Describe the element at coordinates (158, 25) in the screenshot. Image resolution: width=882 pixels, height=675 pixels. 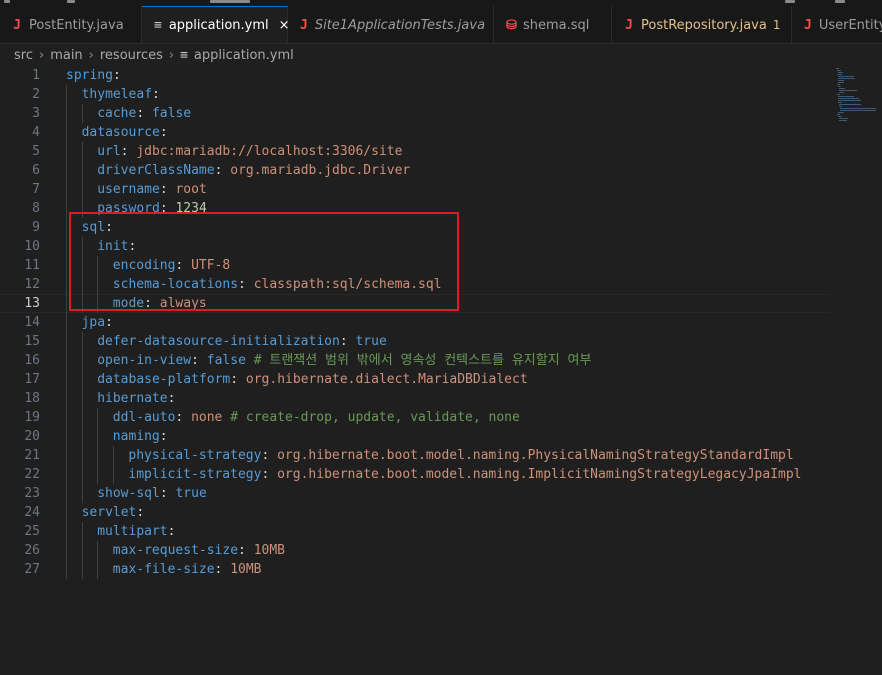
I see `yaml-file-icon: ≡` at that location.